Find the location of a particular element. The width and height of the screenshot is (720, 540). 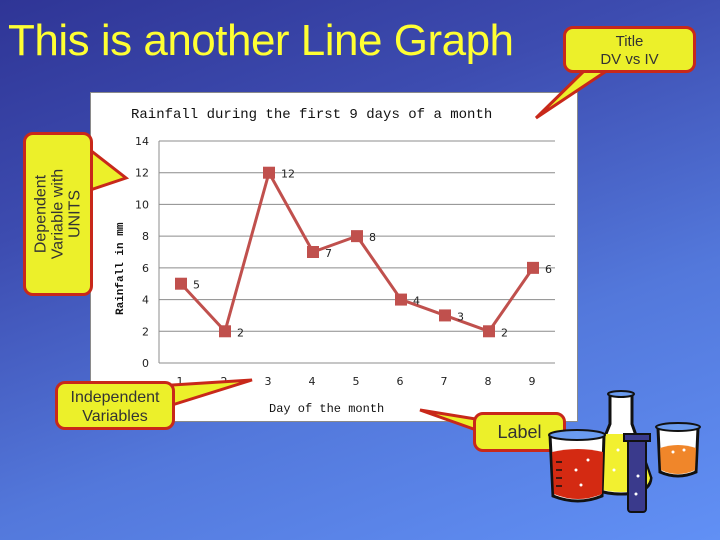

x-tick-label: 8 is located at coordinates (488, 381).